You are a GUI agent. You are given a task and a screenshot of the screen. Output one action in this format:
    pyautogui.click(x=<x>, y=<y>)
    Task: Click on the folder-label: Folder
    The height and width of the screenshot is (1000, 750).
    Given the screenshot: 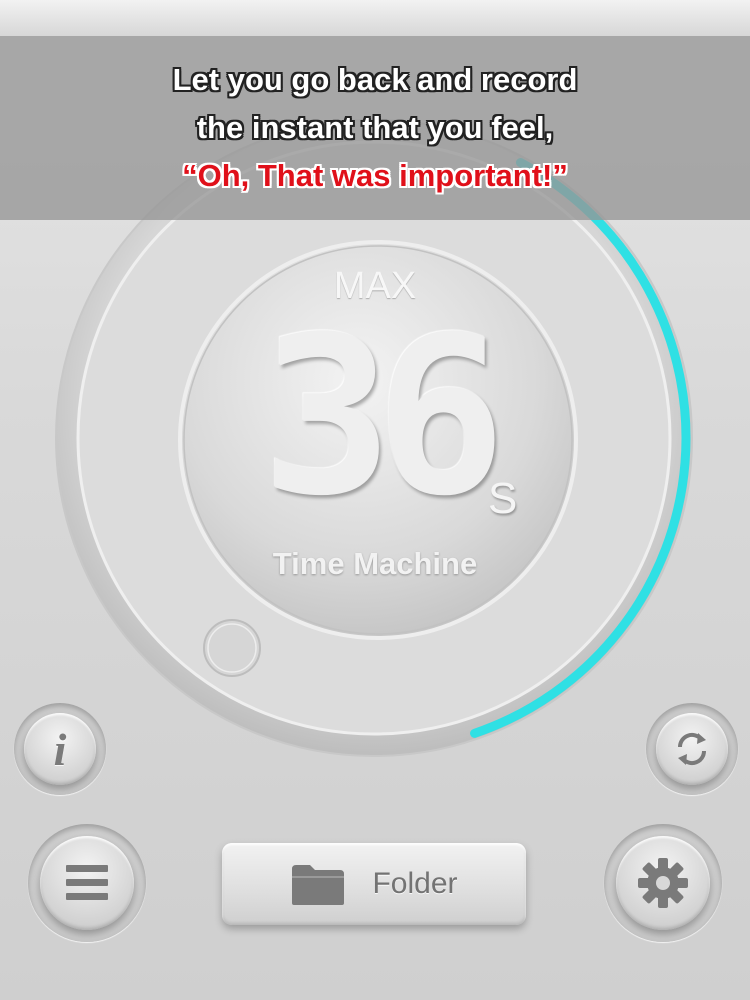 What is the action you would take?
    pyautogui.click(x=415, y=883)
    